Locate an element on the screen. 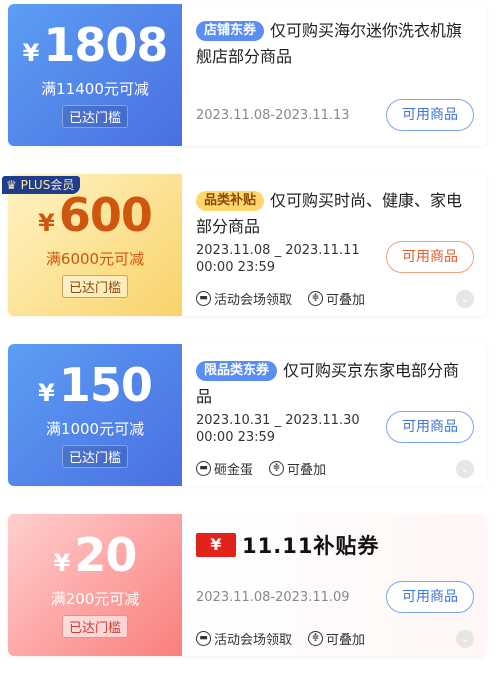  coupon-amount: ¥ 1808 is located at coordinates (95, 45).